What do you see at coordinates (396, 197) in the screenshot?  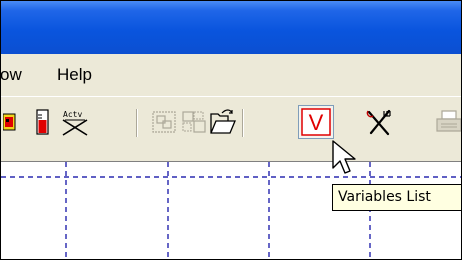 I see `tooltip: Variables List` at bounding box center [396, 197].